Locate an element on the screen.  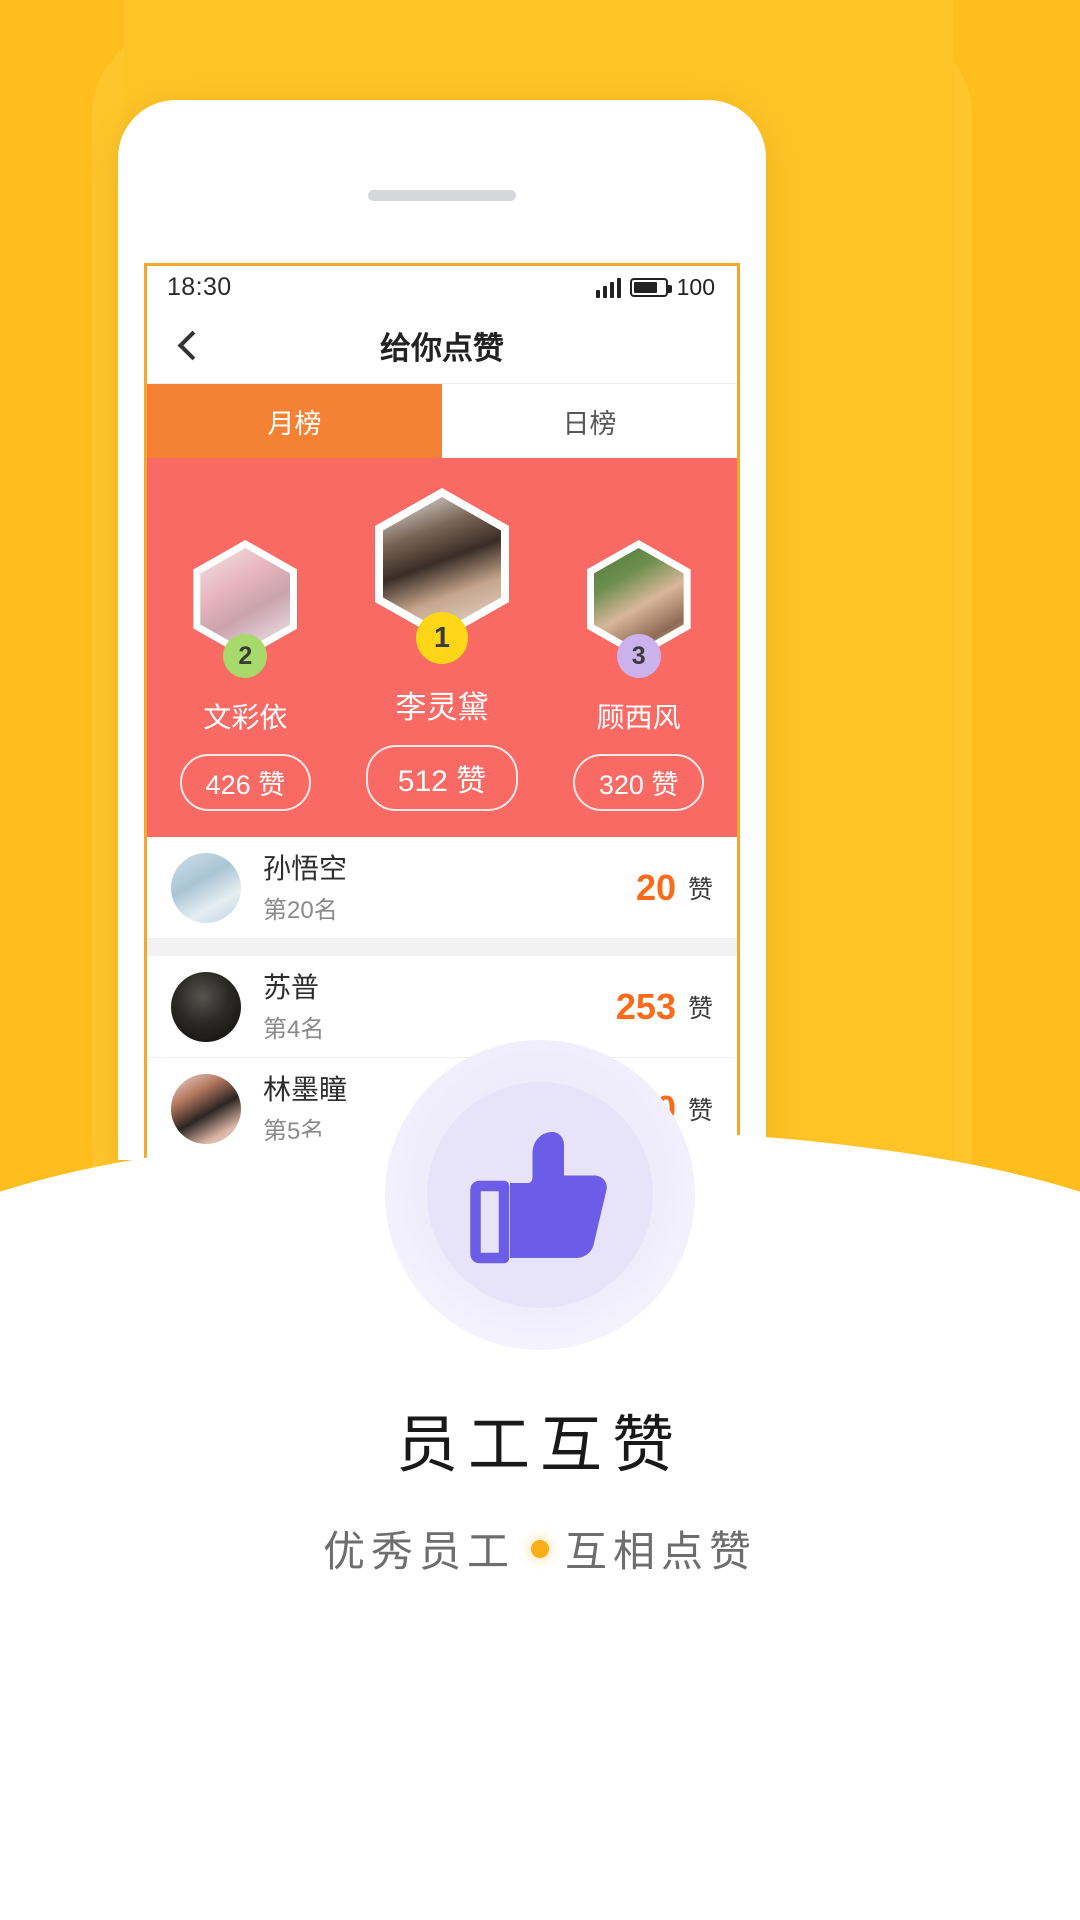
medal-badge-3: 3 is located at coordinates (638, 656).